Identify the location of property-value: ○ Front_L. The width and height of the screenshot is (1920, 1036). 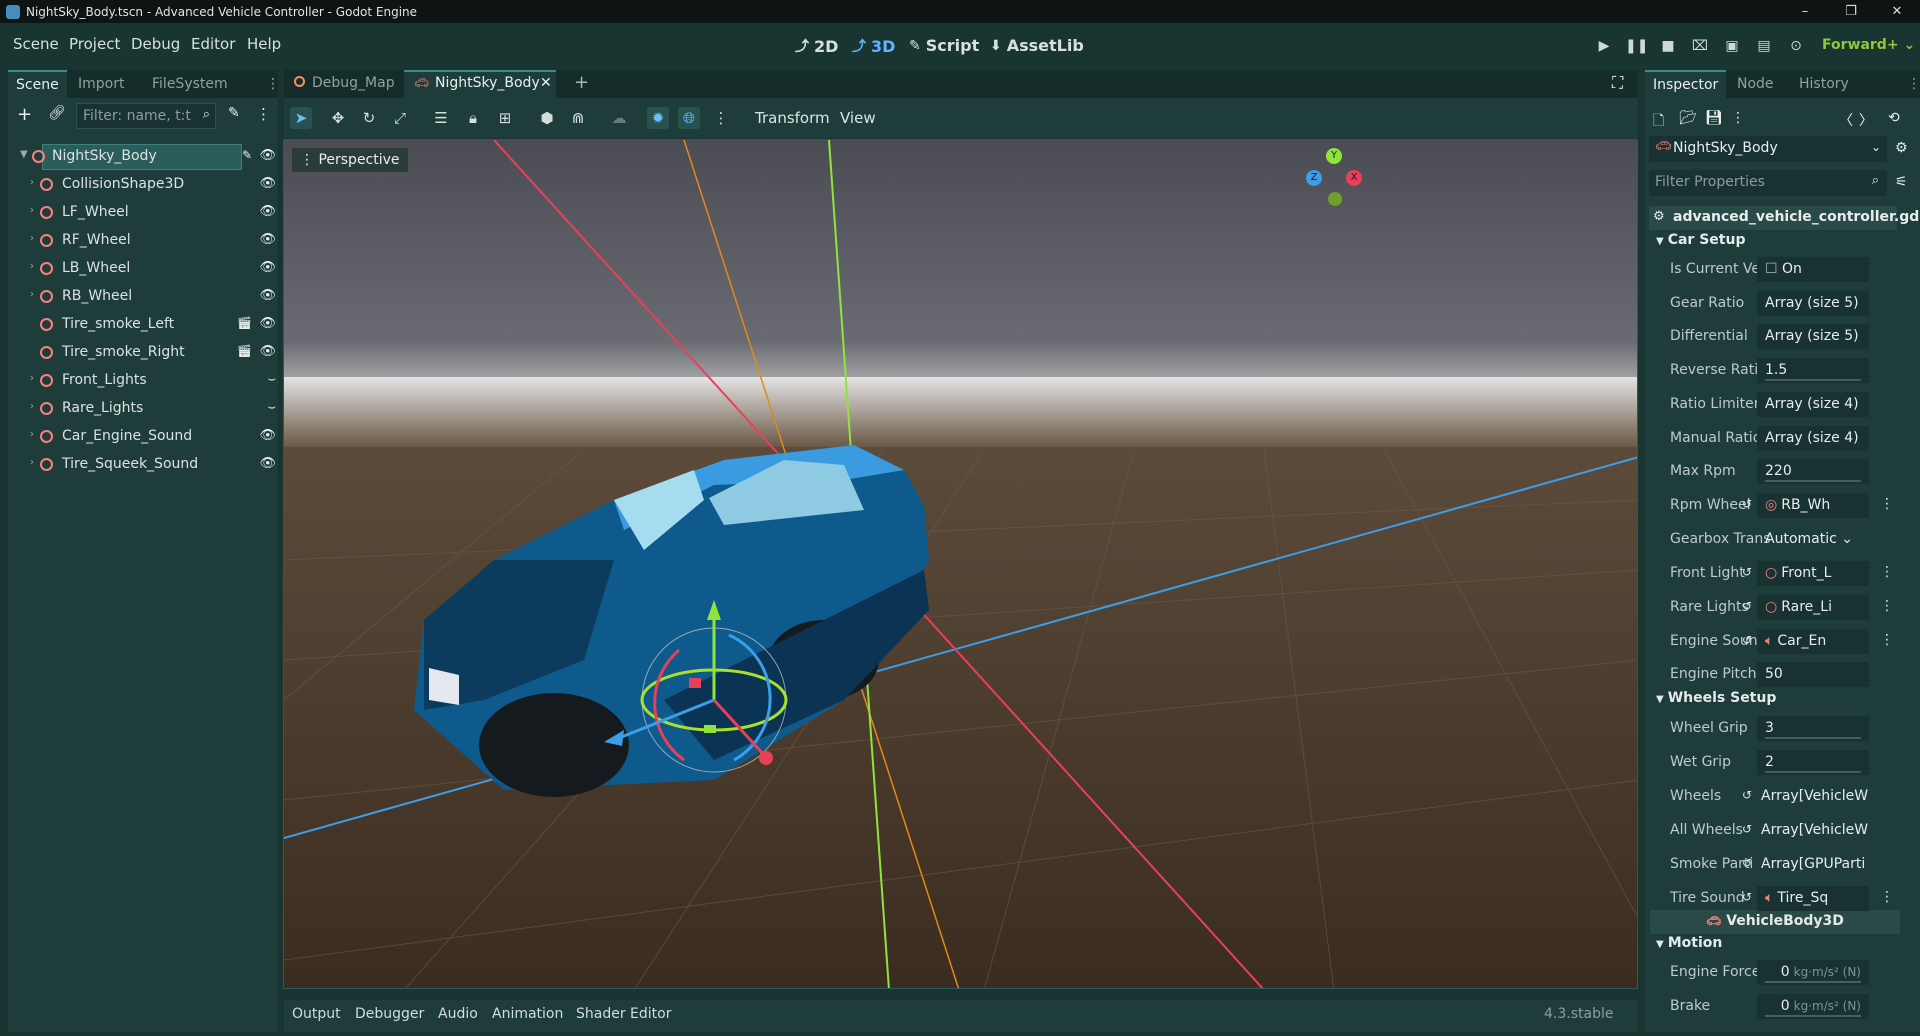
(1813, 573).